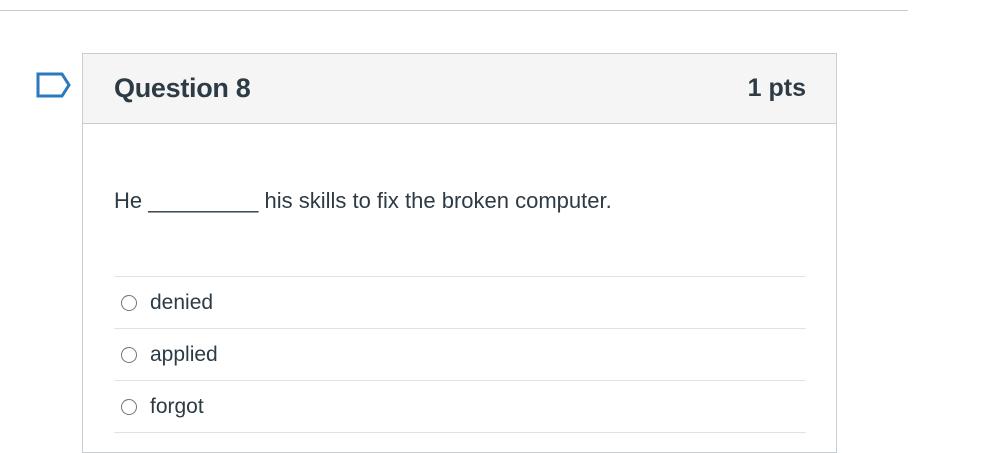 This screenshot has width=987, height=453. Describe the element at coordinates (776, 88) in the screenshot. I see `question-points: 1 pts` at that location.